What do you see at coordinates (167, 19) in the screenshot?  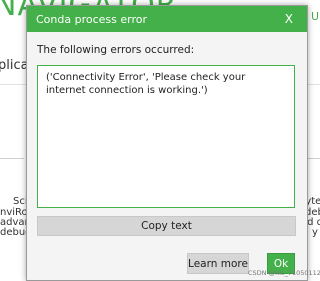 I see `dialog-titlebar: Conda process error X` at bounding box center [167, 19].